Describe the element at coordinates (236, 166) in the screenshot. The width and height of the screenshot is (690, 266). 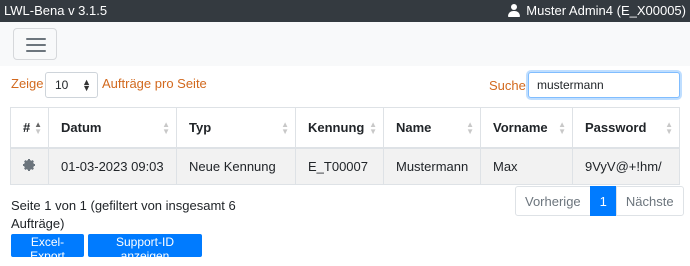
I see `cell-typ: Neue Kennung` at that location.